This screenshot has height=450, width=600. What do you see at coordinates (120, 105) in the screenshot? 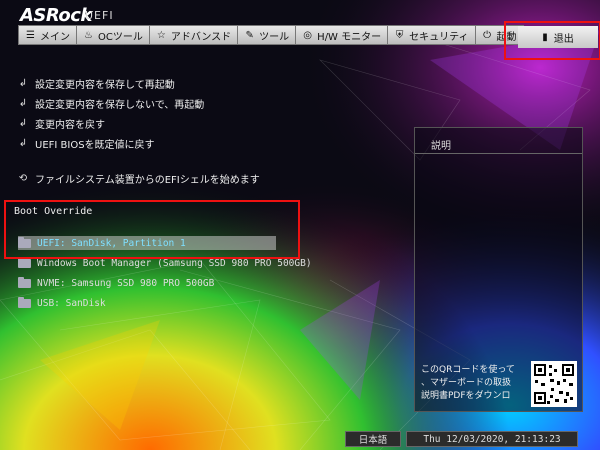
I see `discard-and-reset-label: 設定変更内容を保存しないで、再起動` at bounding box center [120, 105].